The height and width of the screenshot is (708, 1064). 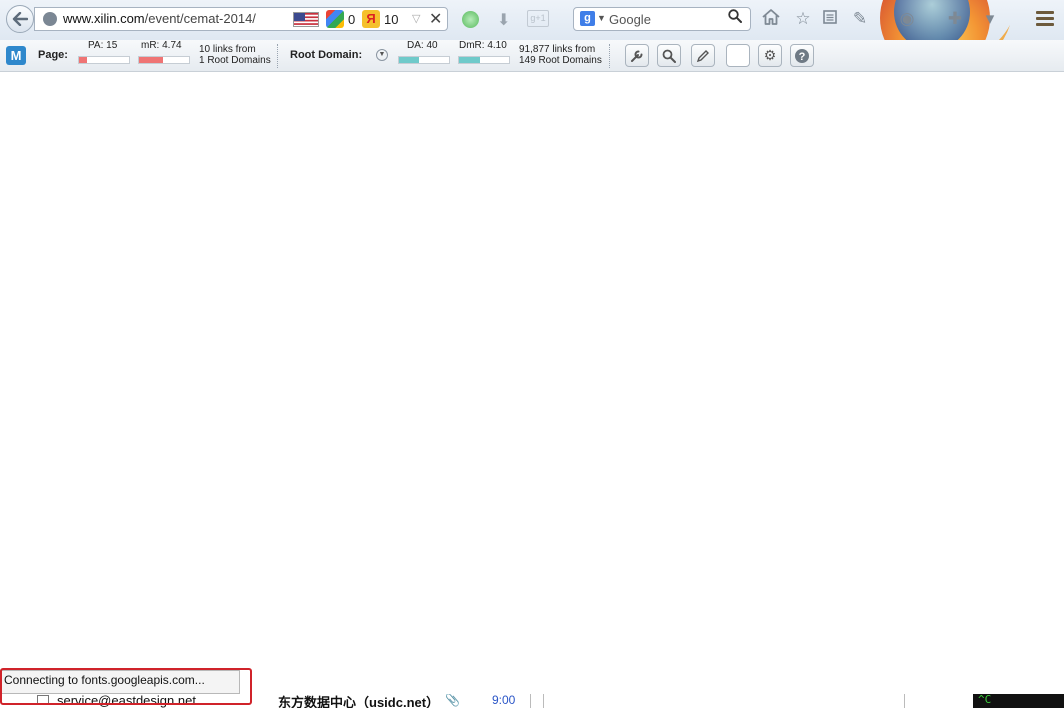 What do you see at coordinates (382, 55) in the screenshot?
I see `root-domain-dropdown-icon: ▼` at bounding box center [382, 55].